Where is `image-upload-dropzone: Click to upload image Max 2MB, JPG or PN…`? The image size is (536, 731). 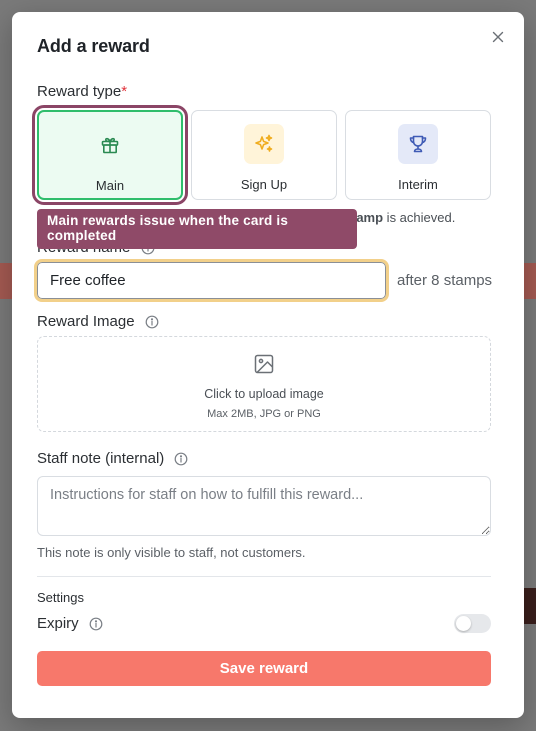 image-upload-dropzone: Click to upload image Max 2MB, JPG or PN… is located at coordinates (264, 384).